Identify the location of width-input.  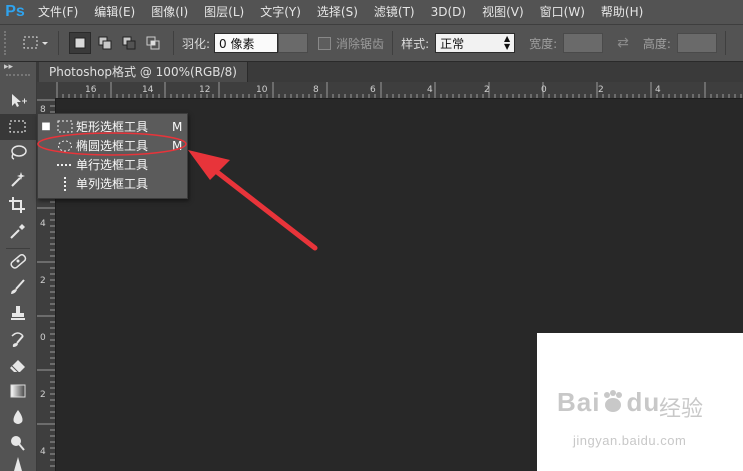
(583, 43).